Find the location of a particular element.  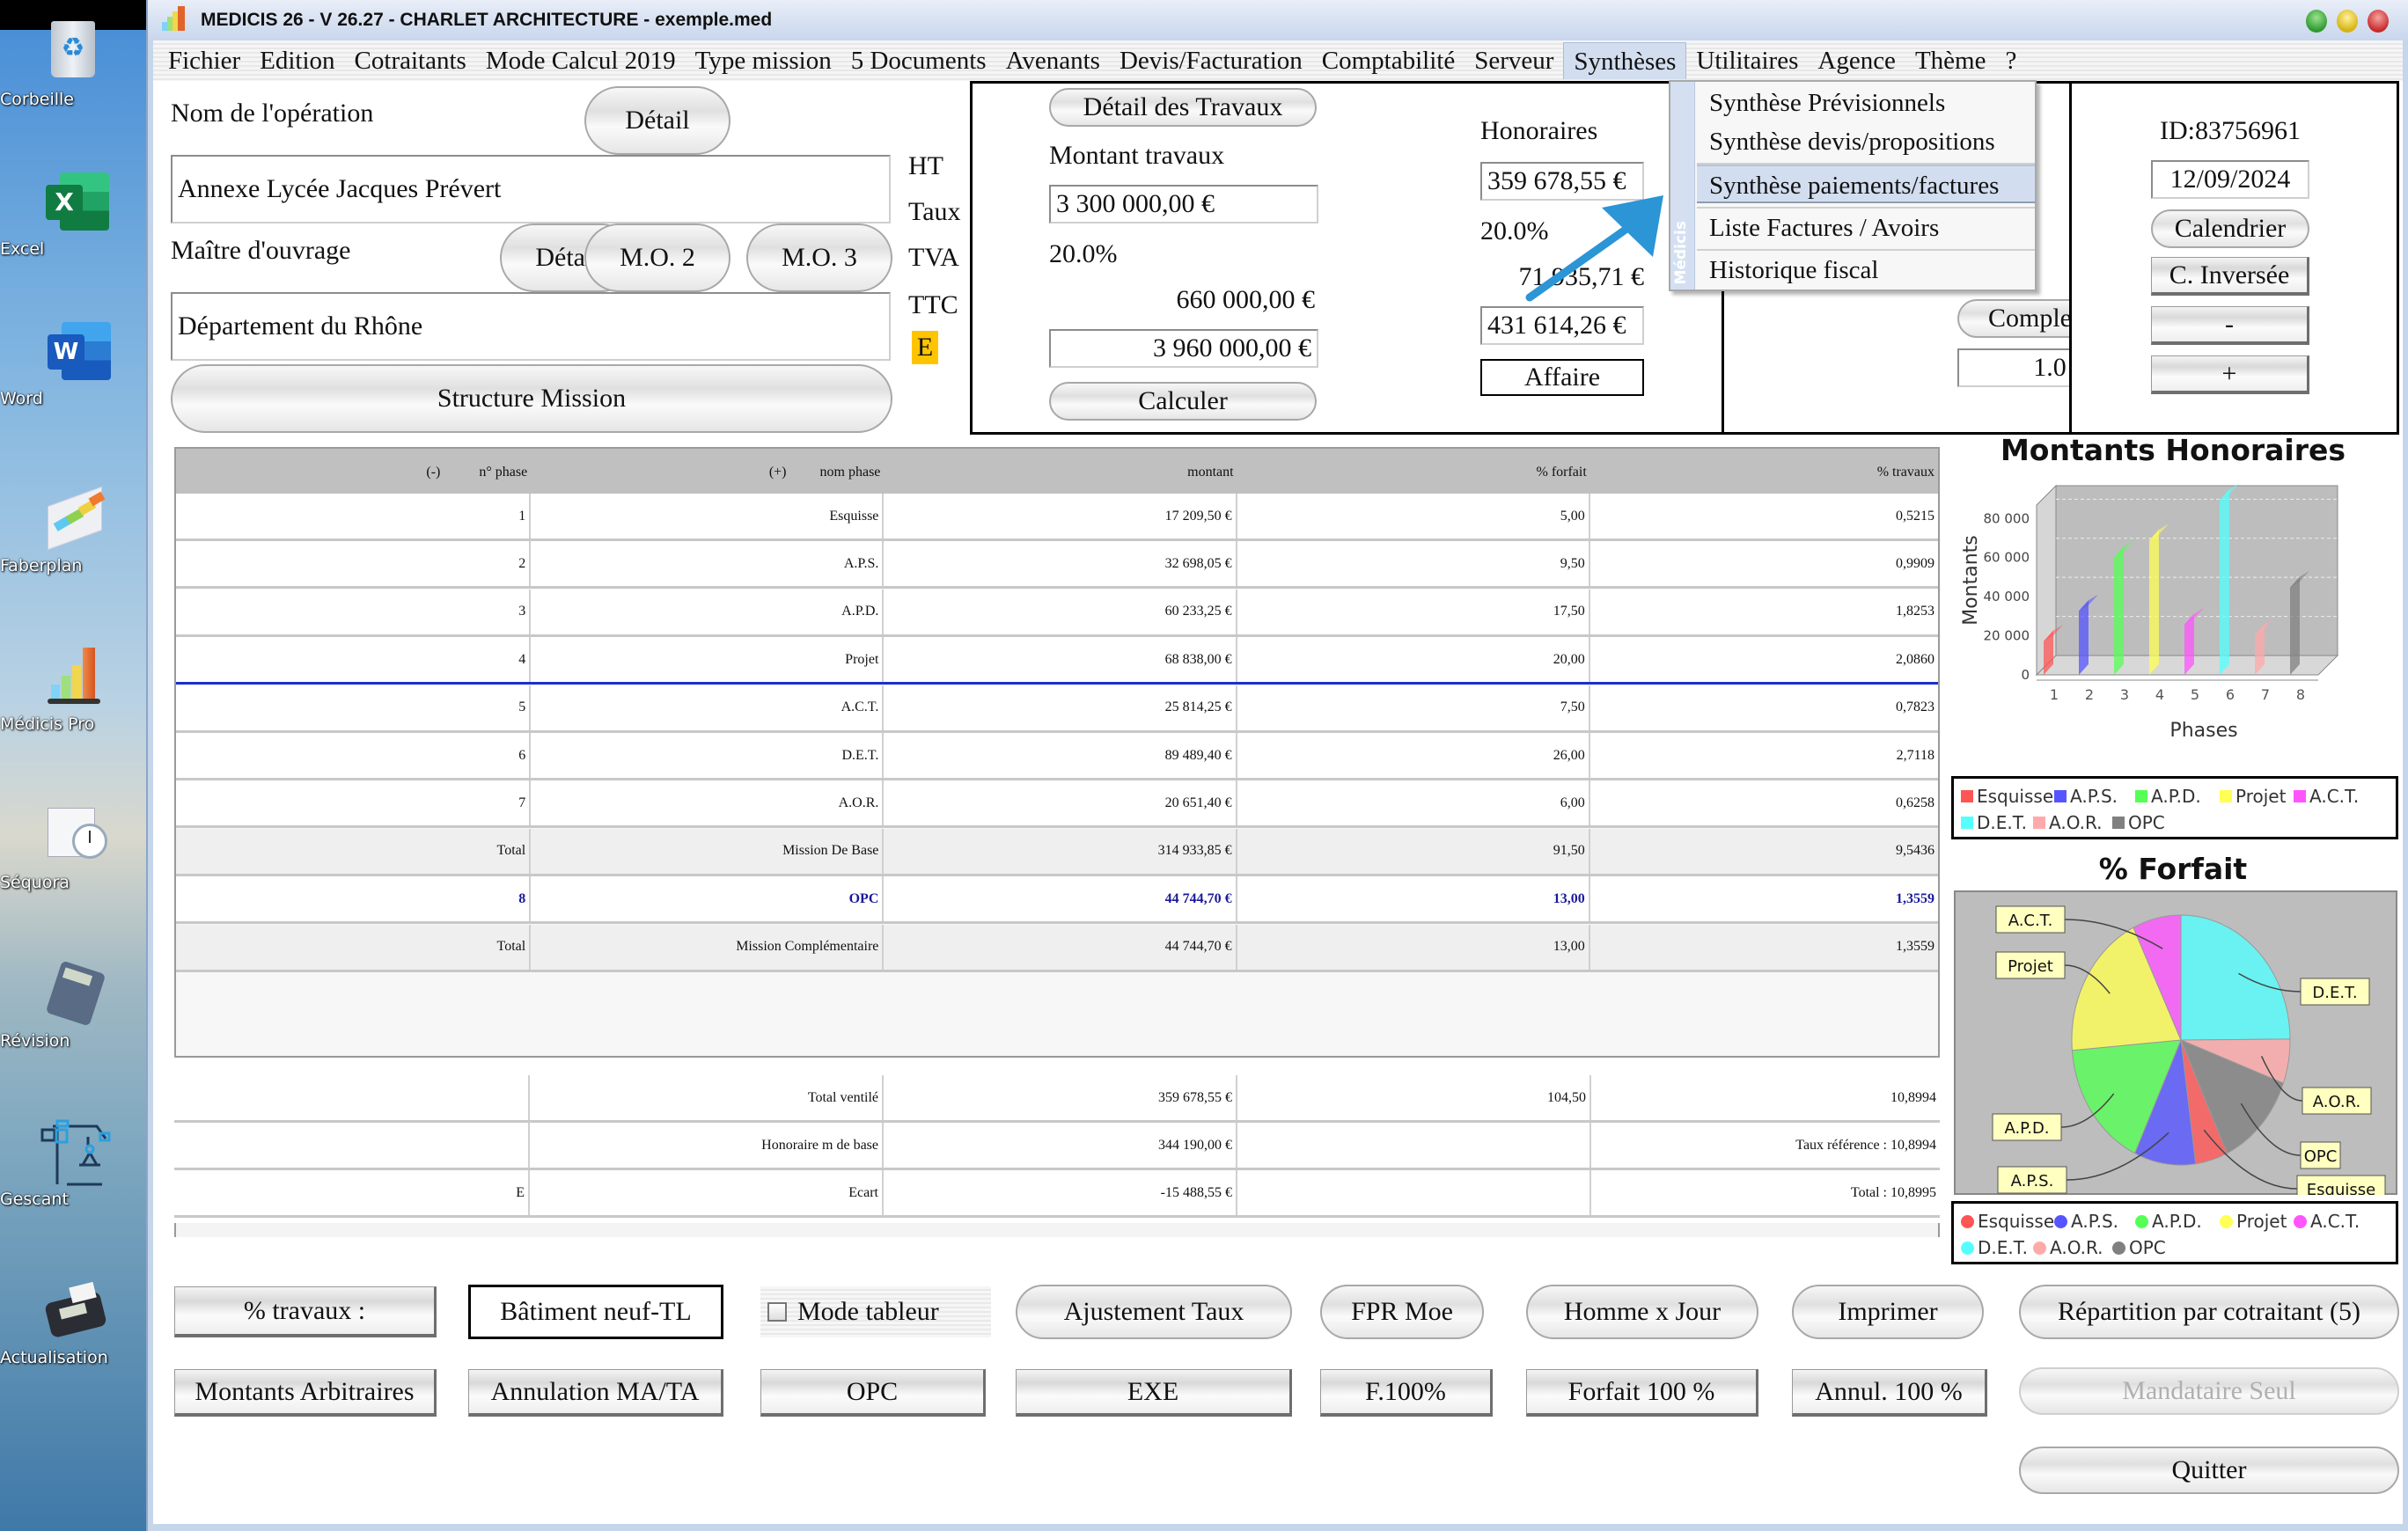

menu-avenants: Avenants is located at coordinates (1053, 60).